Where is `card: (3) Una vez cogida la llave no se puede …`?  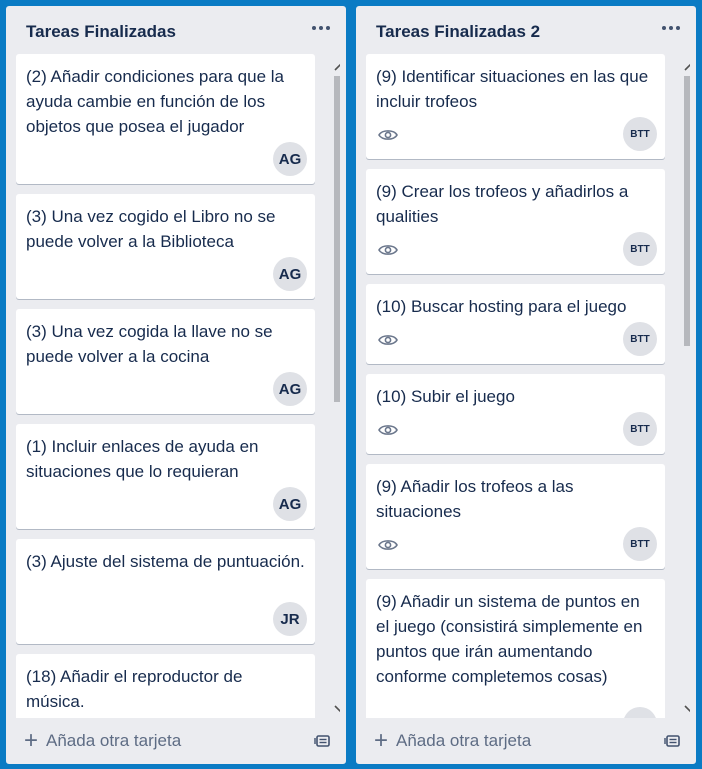 card: (3) Una vez cogida la llave no se puede … is located at coordinates (165, 361).